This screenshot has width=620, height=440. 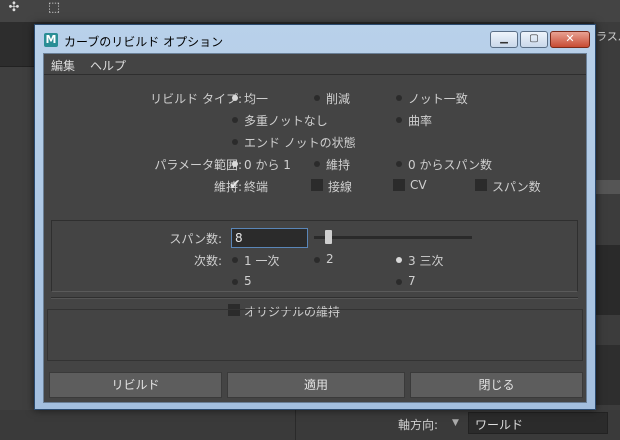 I want to click on param-range-0-to-1-label: 0 から 1, so click(x=267, y=164).